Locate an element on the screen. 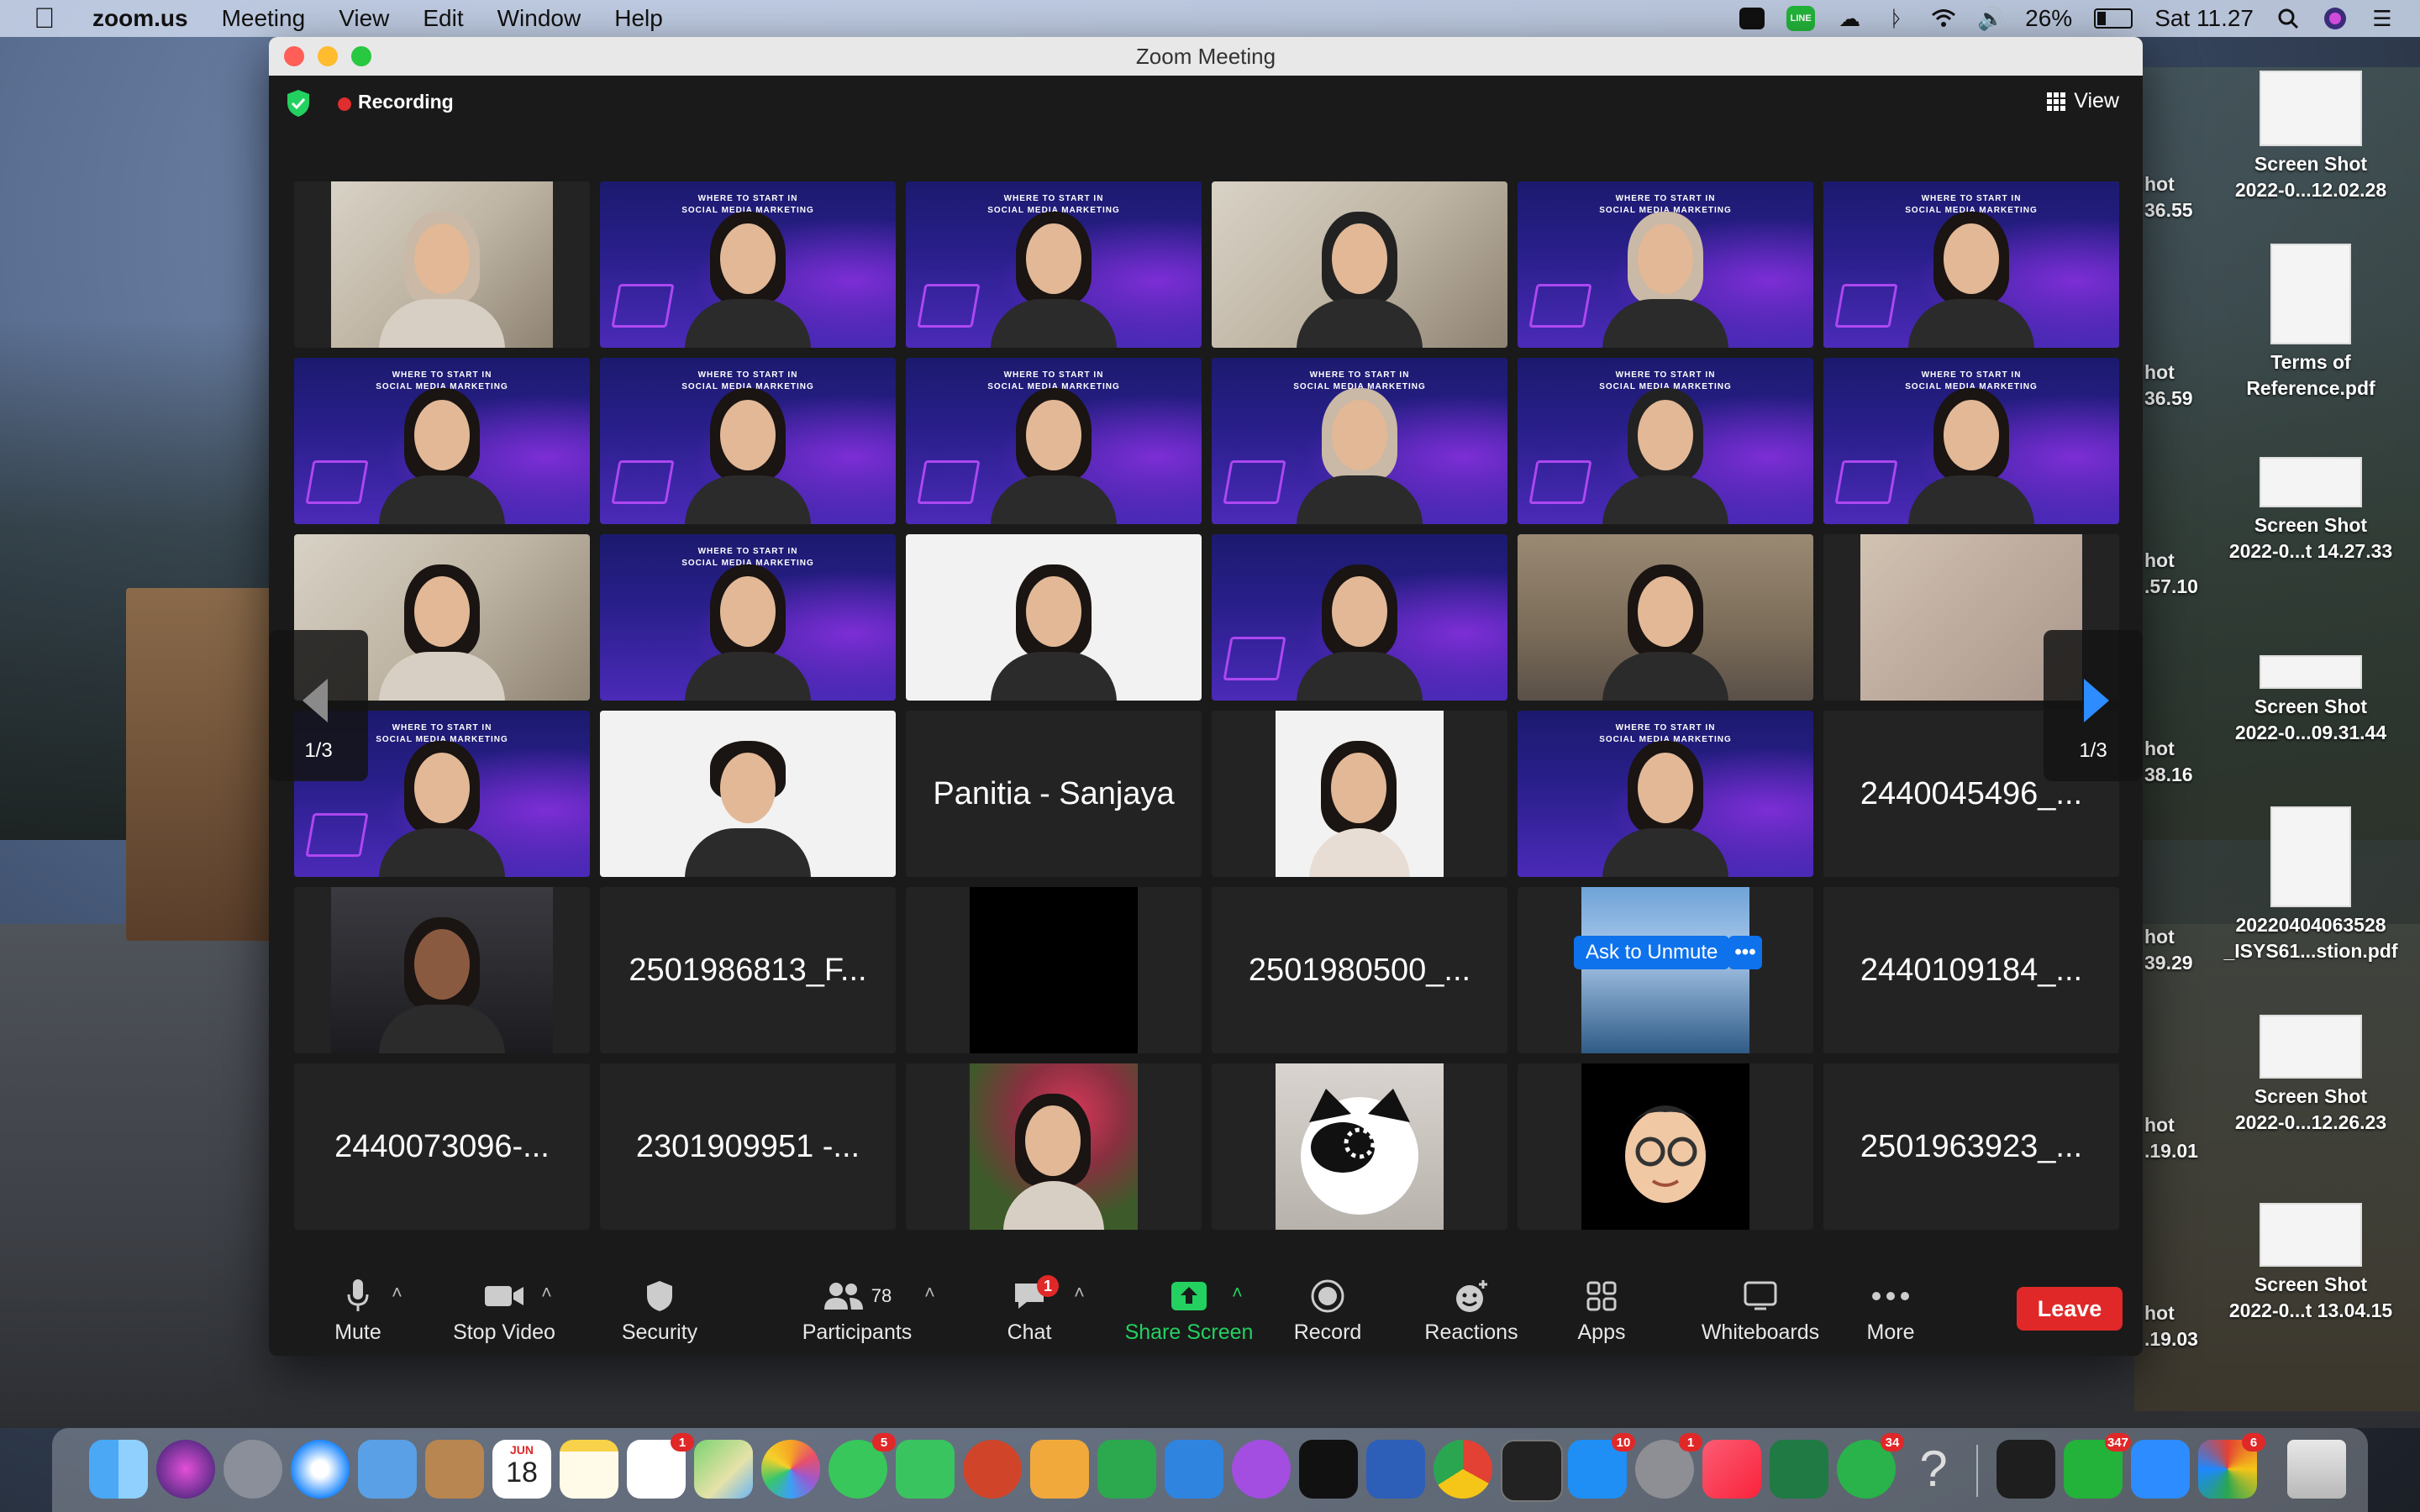 The image size is (2420, 1512). leave-meeting-button: Leave is located at coordinates (2070, 1309).